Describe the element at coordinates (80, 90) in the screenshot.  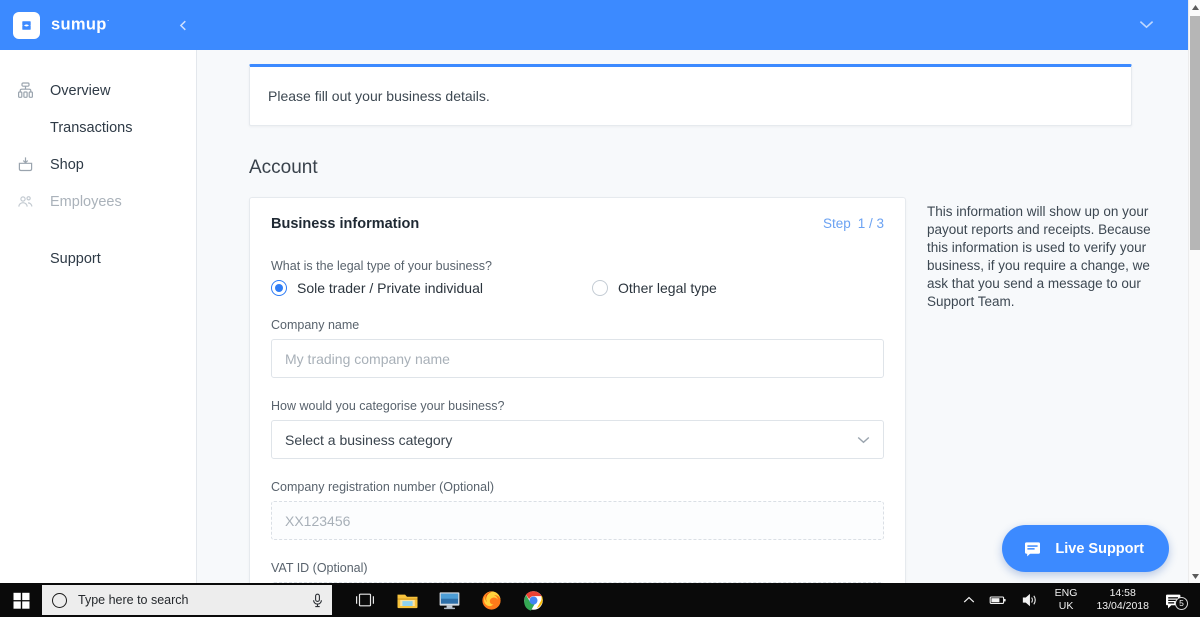
I see `sidebar-item-label: Overview` at that location.